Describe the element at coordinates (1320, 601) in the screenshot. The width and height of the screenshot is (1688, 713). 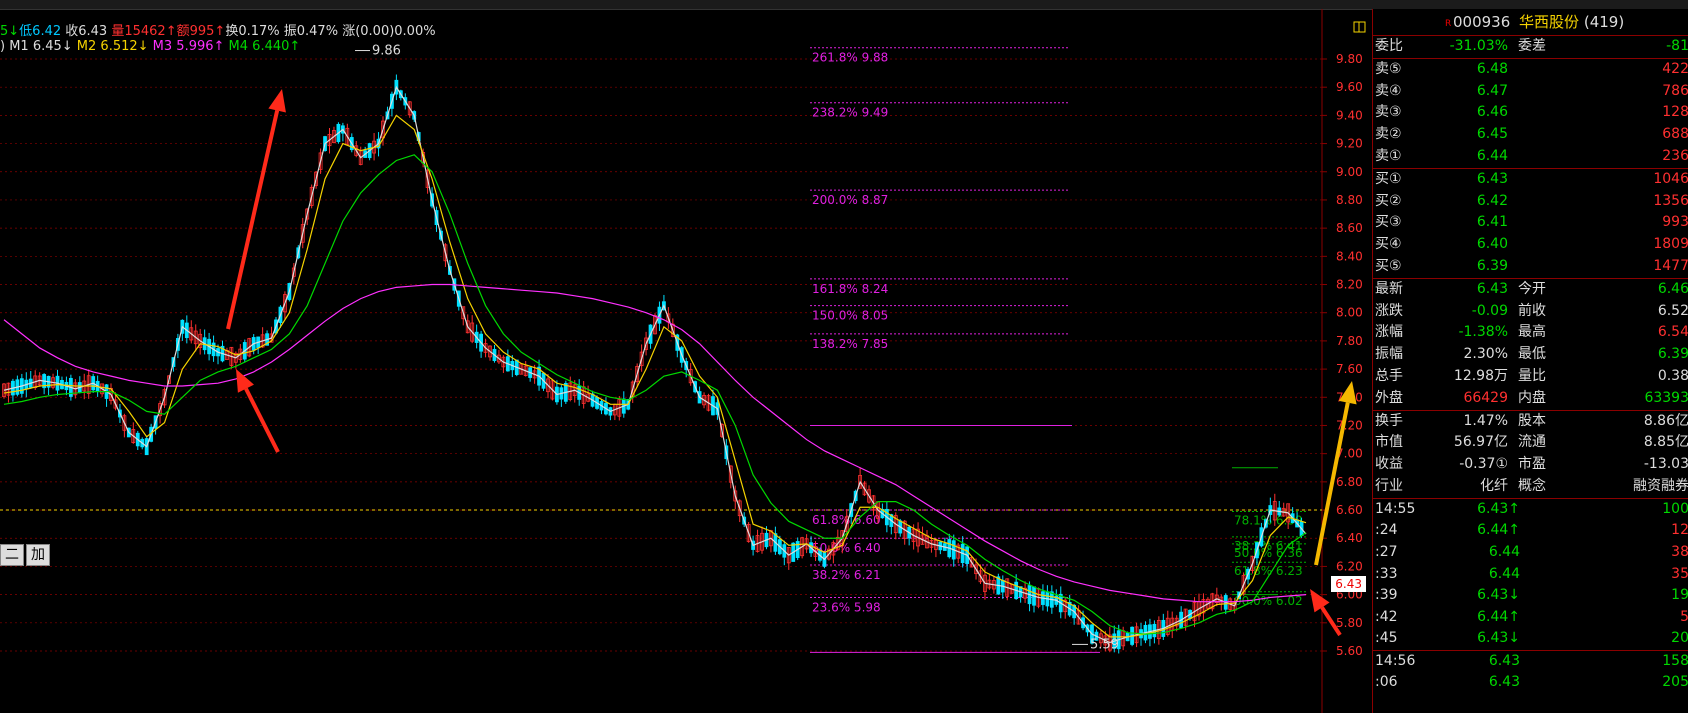
I see `red-arrow-small-head` at that location.